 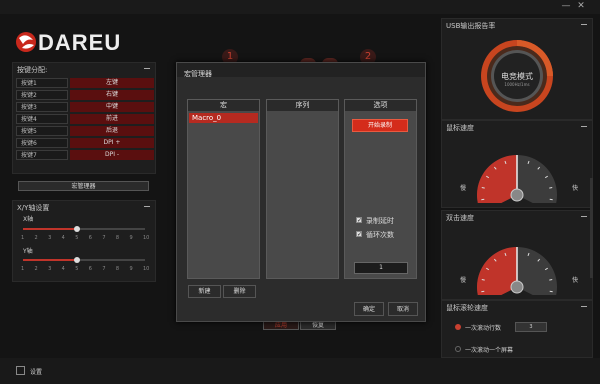 What do you see at coordinates (359, 234) in the screenshot?
I see `loop-count-checkbox: ✓` at bounding box center [359, 234].